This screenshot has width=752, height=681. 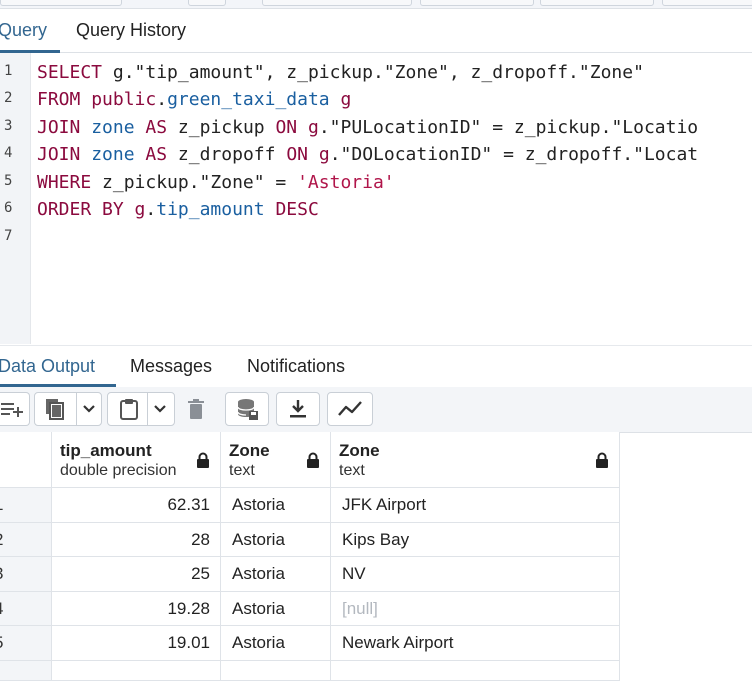 I want to click on code-token: FROM, so click(x=59, y=100).